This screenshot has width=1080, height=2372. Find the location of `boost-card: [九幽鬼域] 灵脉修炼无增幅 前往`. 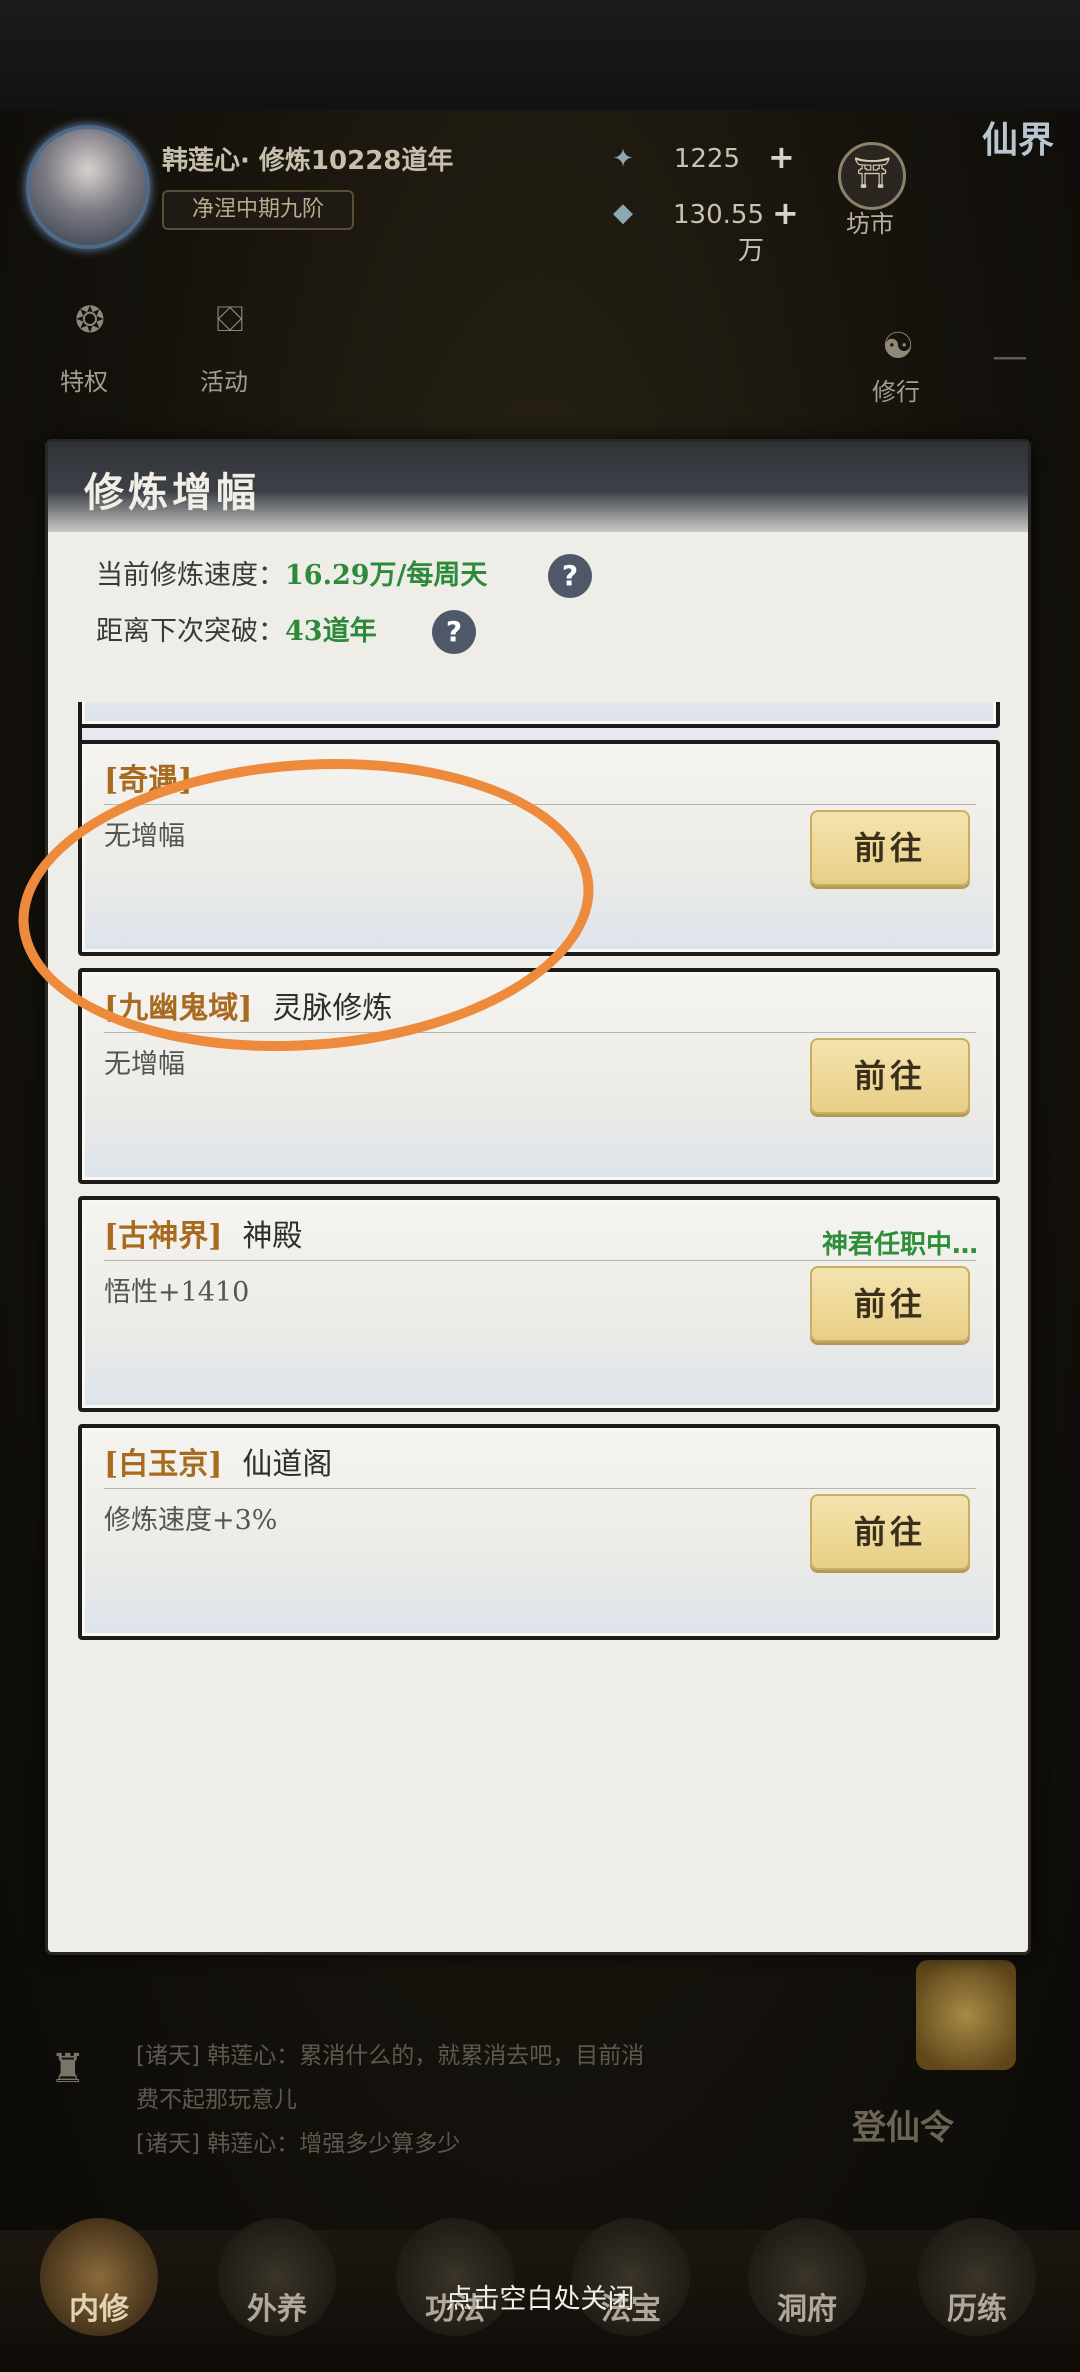

boost-card: [九幽鬼域] 灵脉修炼无增幅 前往 is located at coordinates (539, 1076).